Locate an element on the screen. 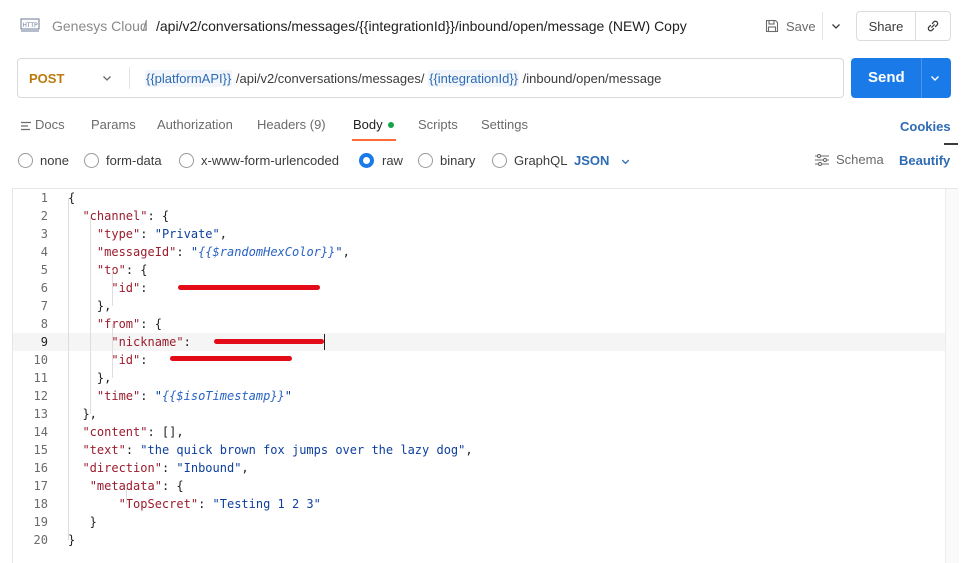  line-number: 9 is located at coordinates (44, 342).